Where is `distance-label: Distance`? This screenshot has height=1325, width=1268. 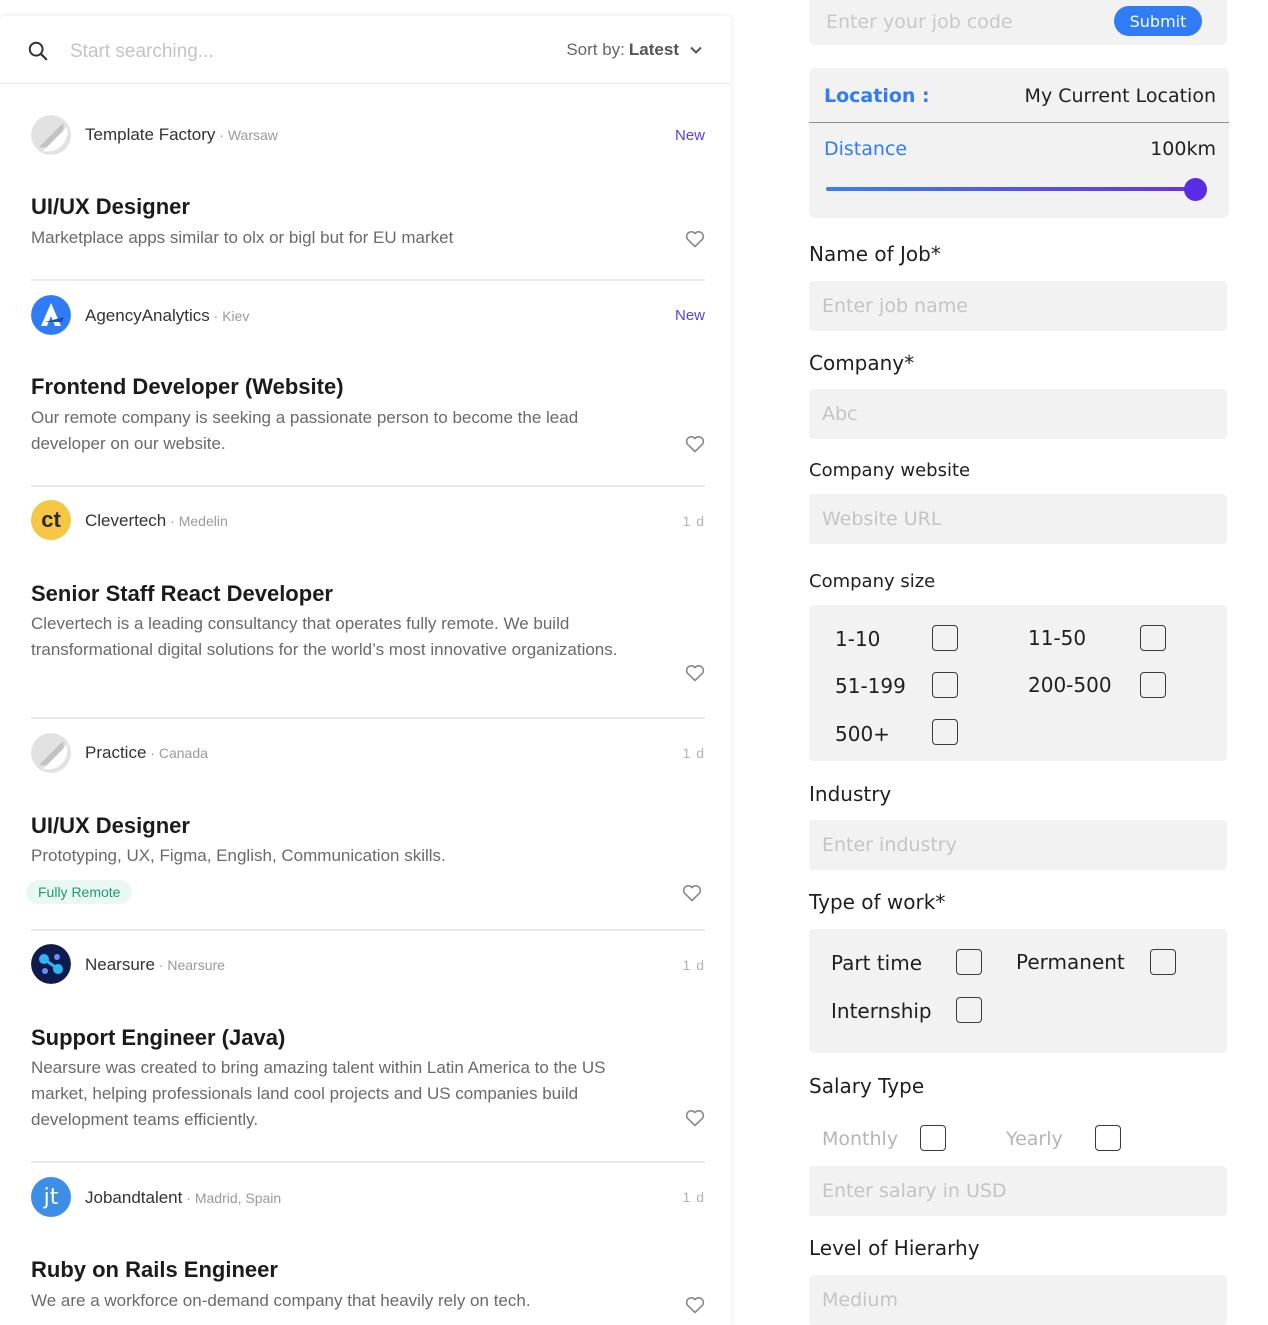 distance-label: Distance is located at coordinates (866, 149).